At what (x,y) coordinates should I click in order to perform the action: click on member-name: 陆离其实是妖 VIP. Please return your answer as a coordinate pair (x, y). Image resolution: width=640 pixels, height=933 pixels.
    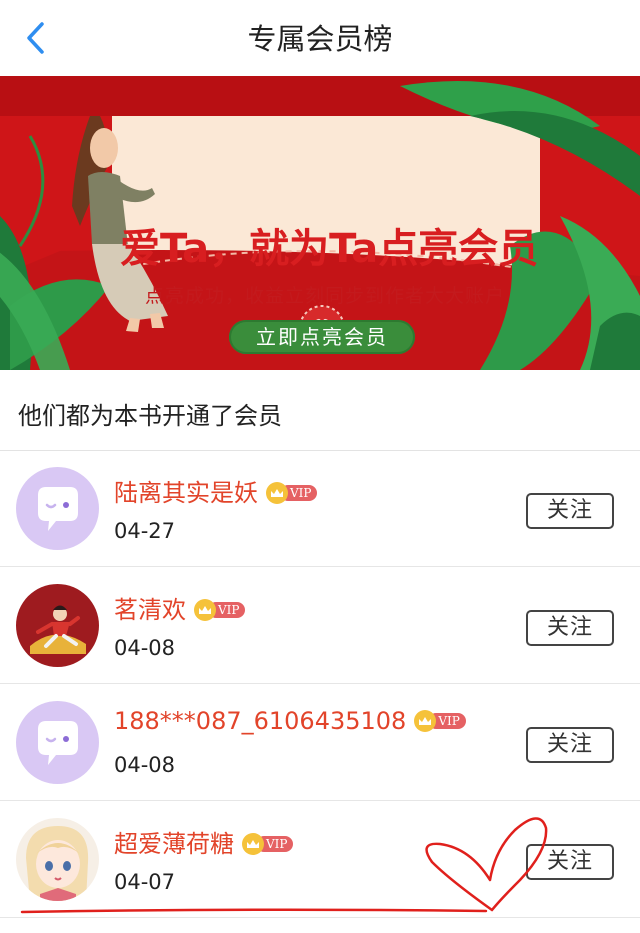
    Looking at the image, I should click on (216, 490).